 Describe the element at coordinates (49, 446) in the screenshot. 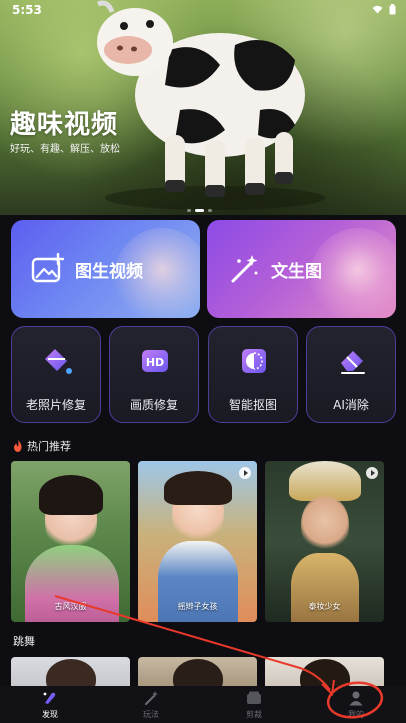

I see `hot-section-title: 热门推荐` at that location.